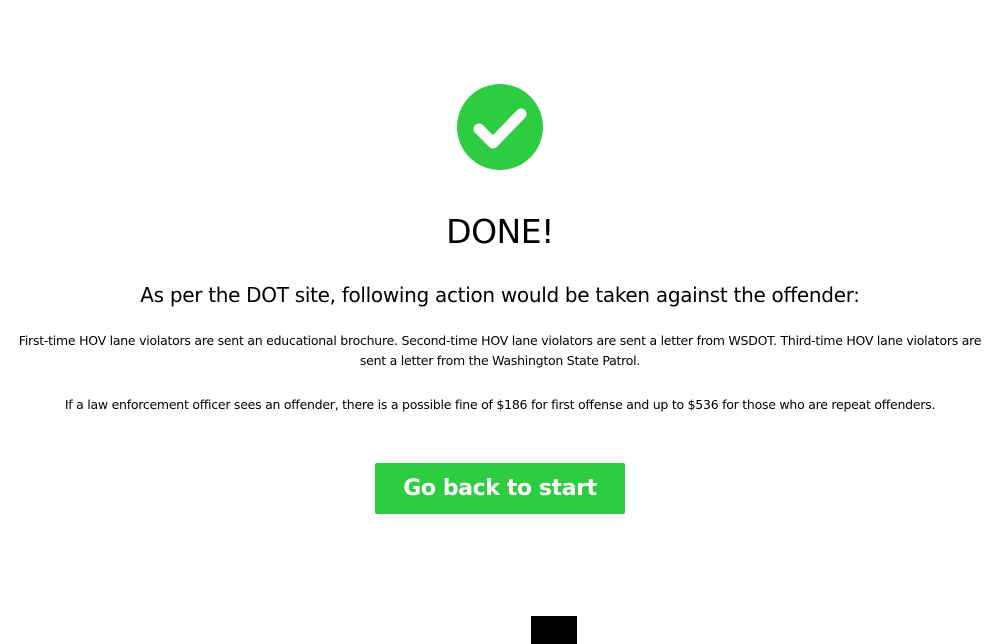 The image size is (1000, 644). Describe the element at coordinates (554, 630) in the screenshot. I see `black-block` at that location.